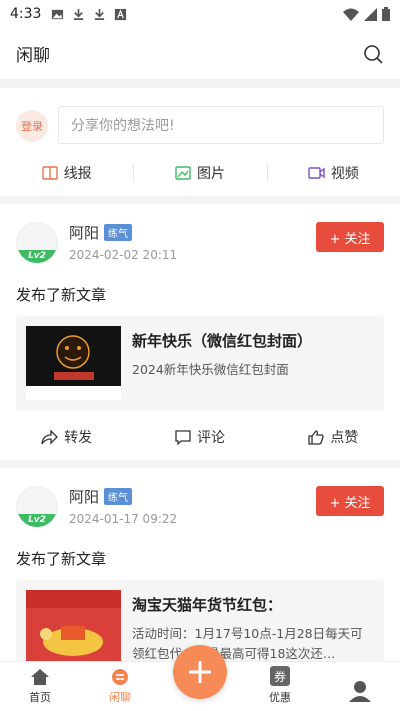  What do you see at coordinates (120, 677) in the screenshot?
I see `chat-icon` at bounding box center [120, 677].